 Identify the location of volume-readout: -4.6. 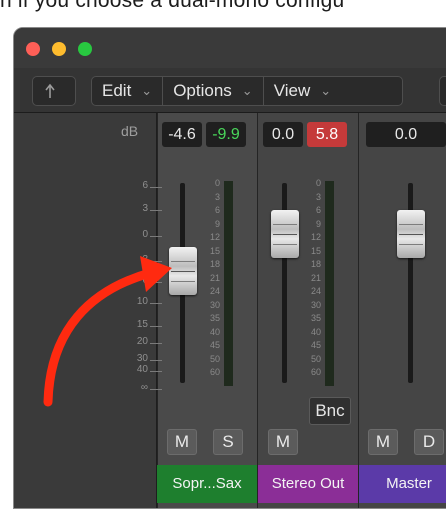
(182, 134).